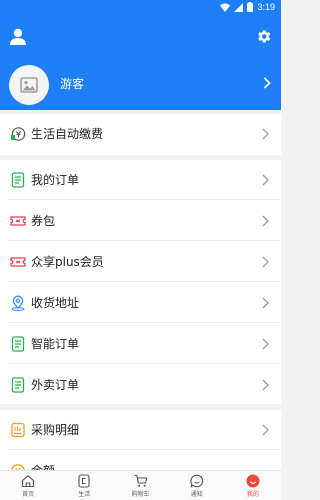 This screenshot has width=320, height=500. I want to click on membership-card-icon, so click(18, 262).